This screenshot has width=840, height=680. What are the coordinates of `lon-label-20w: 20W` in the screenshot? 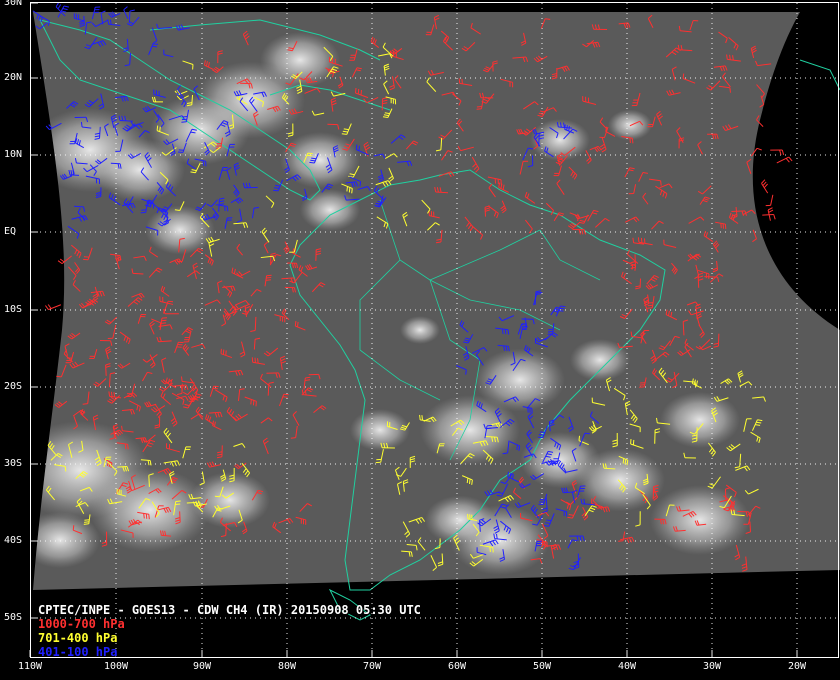 It's located at (797, 666).